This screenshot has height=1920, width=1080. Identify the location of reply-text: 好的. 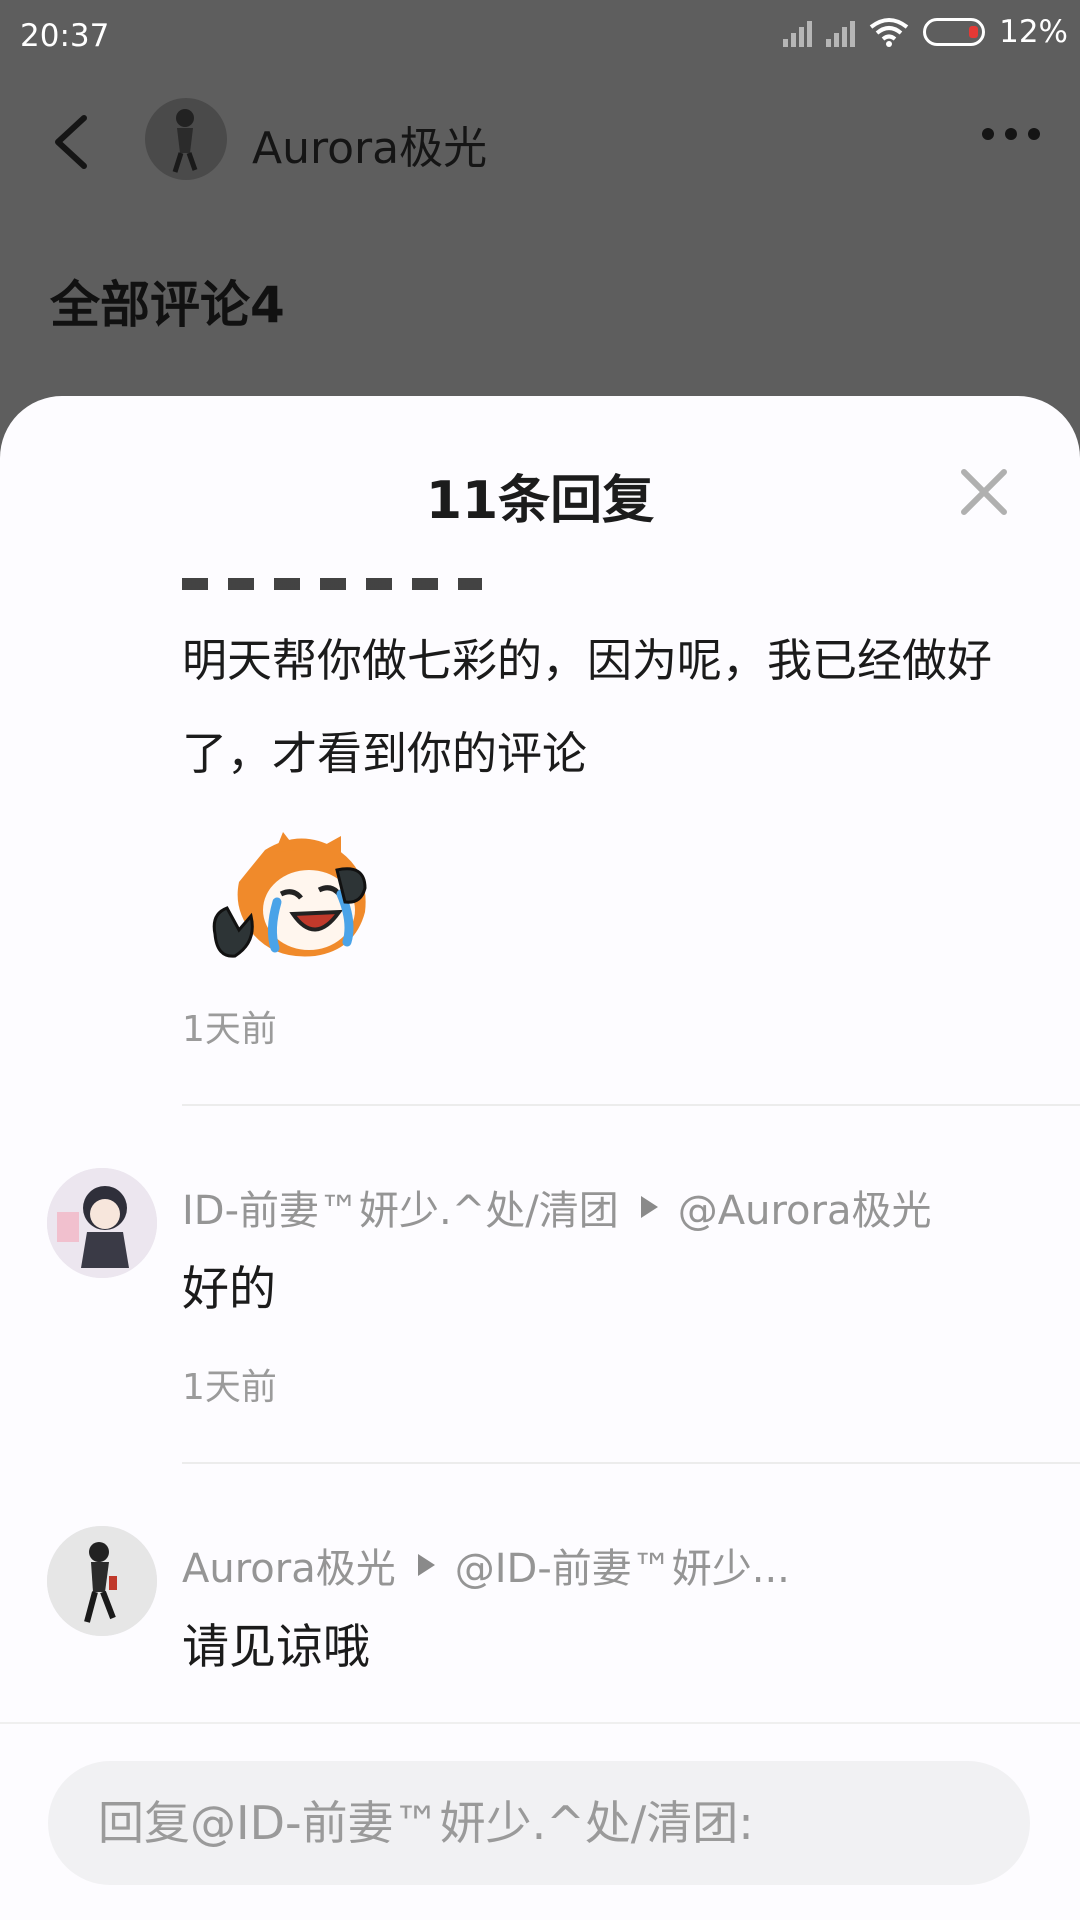
(229, 1289).